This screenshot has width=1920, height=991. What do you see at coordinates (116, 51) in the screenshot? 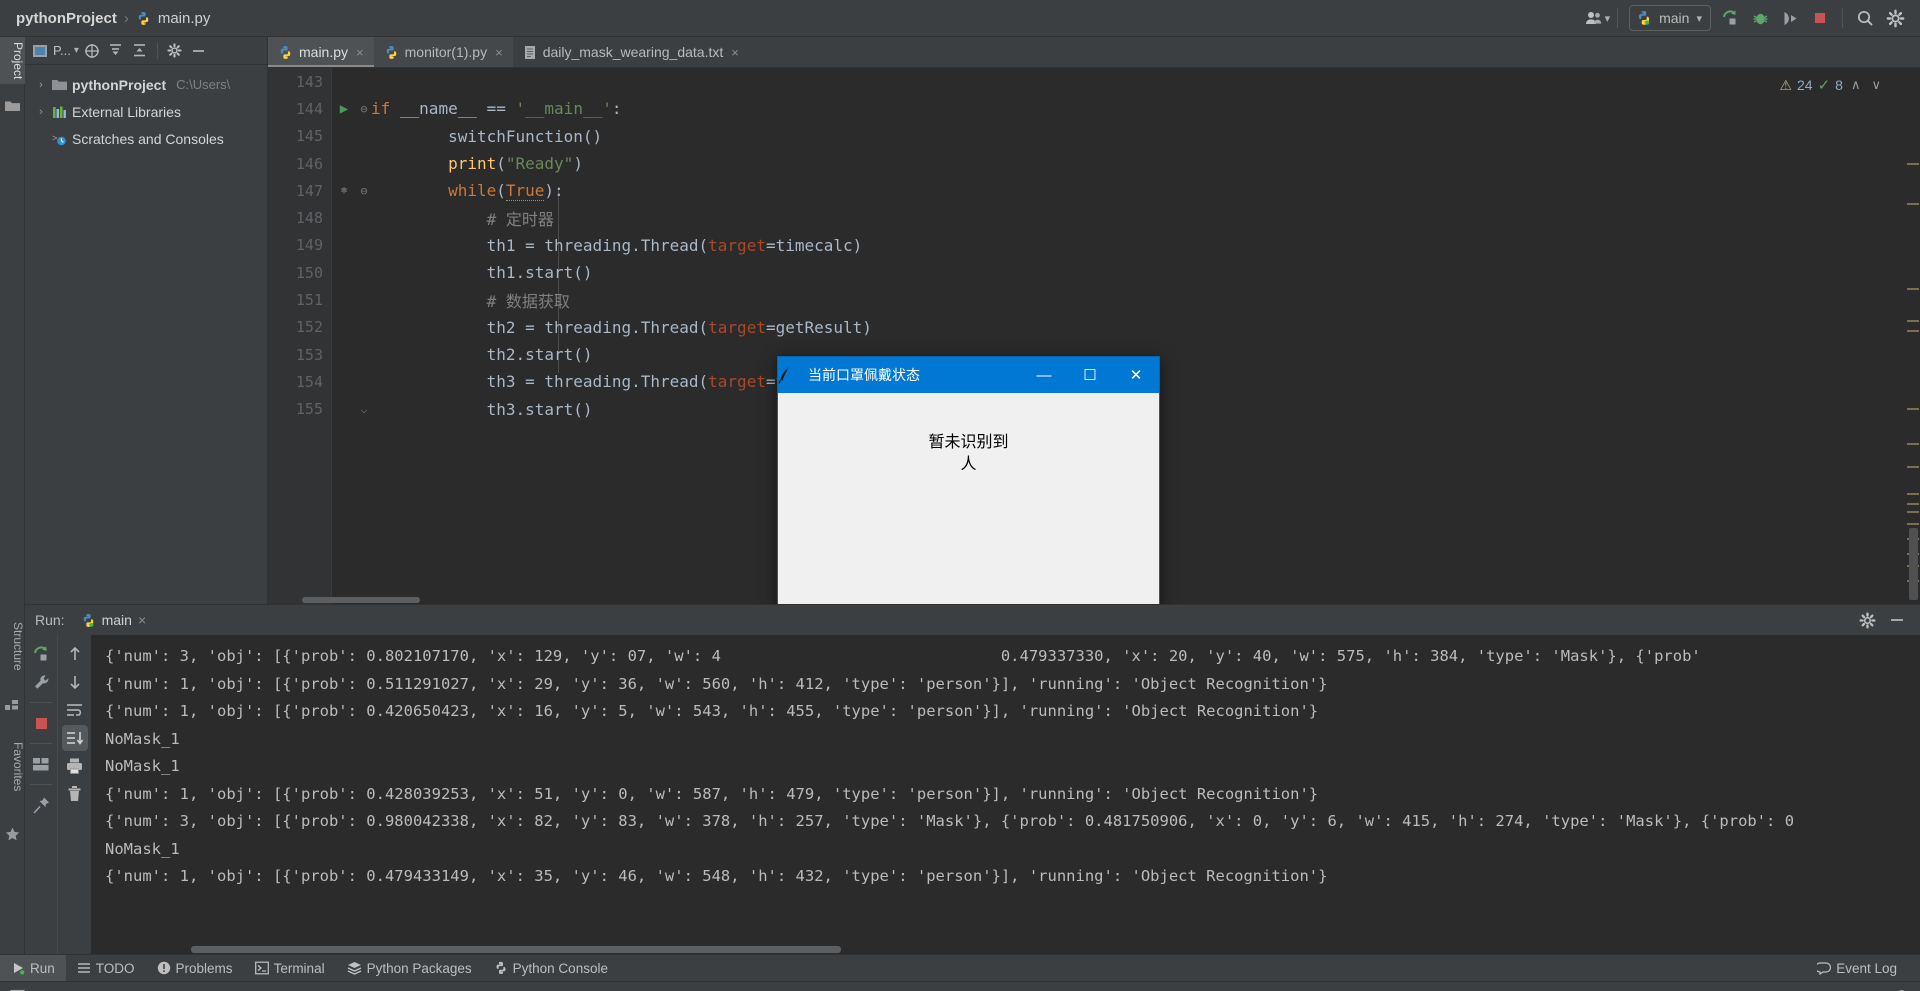
I see `expand-all-icon` at bounding box center [116, 51].